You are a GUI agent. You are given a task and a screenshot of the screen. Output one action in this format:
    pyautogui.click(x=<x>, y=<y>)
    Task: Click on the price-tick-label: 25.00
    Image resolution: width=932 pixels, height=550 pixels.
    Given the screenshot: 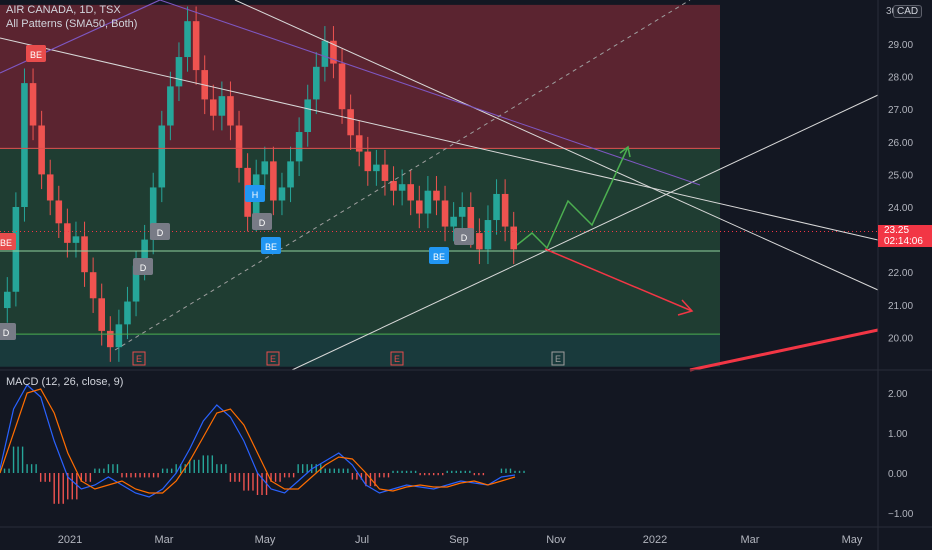 What is the action you would take?
    pyautogui.click(x=900, y=175)
    